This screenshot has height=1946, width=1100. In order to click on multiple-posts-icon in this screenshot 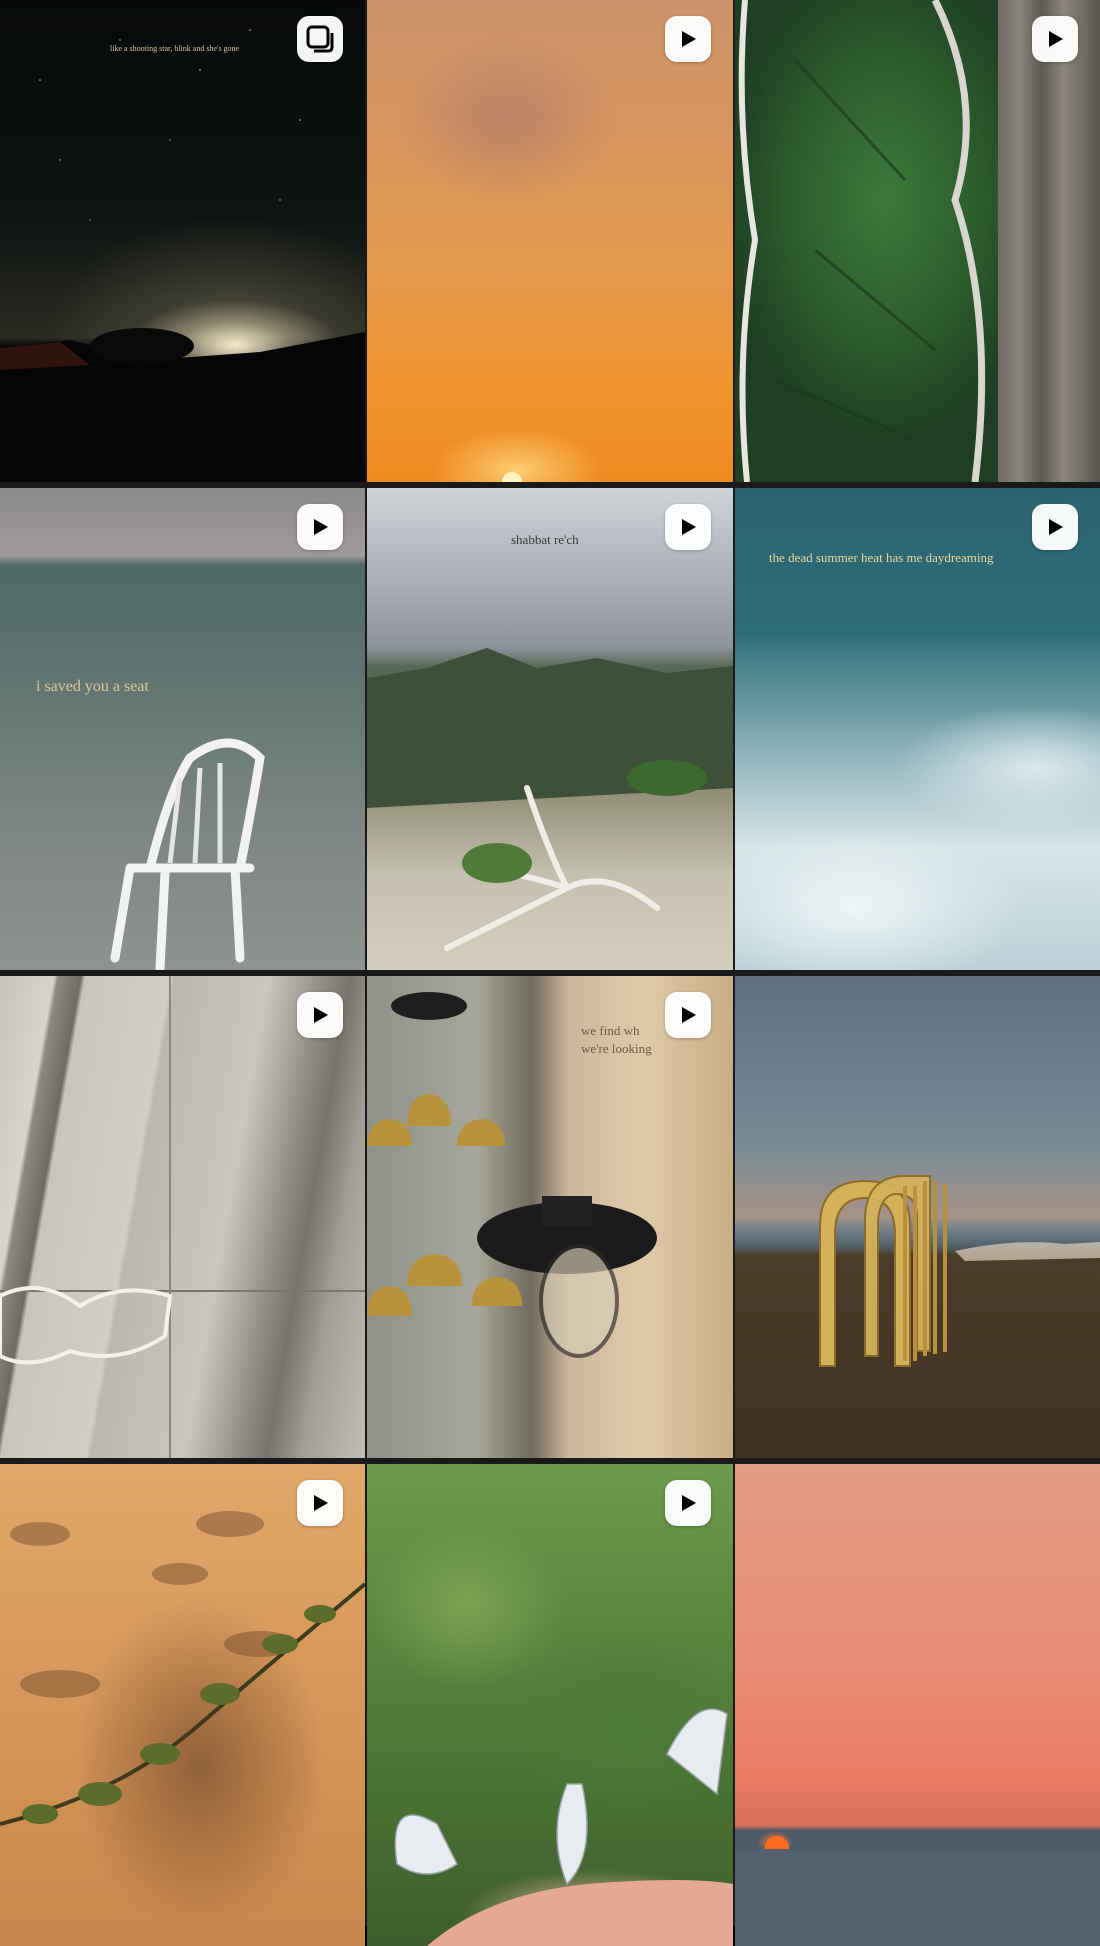, I will do `click(320, 39)`.